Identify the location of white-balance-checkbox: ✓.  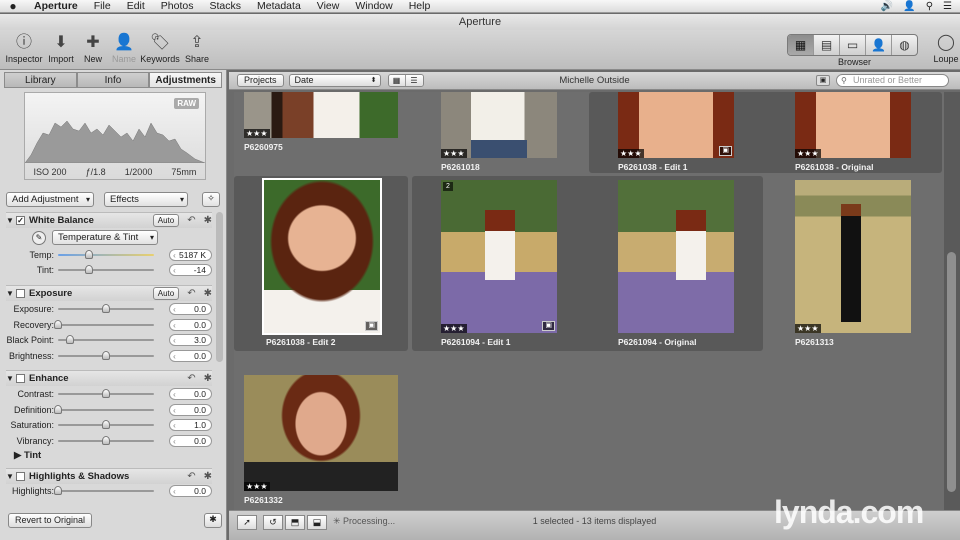
(20, 220).